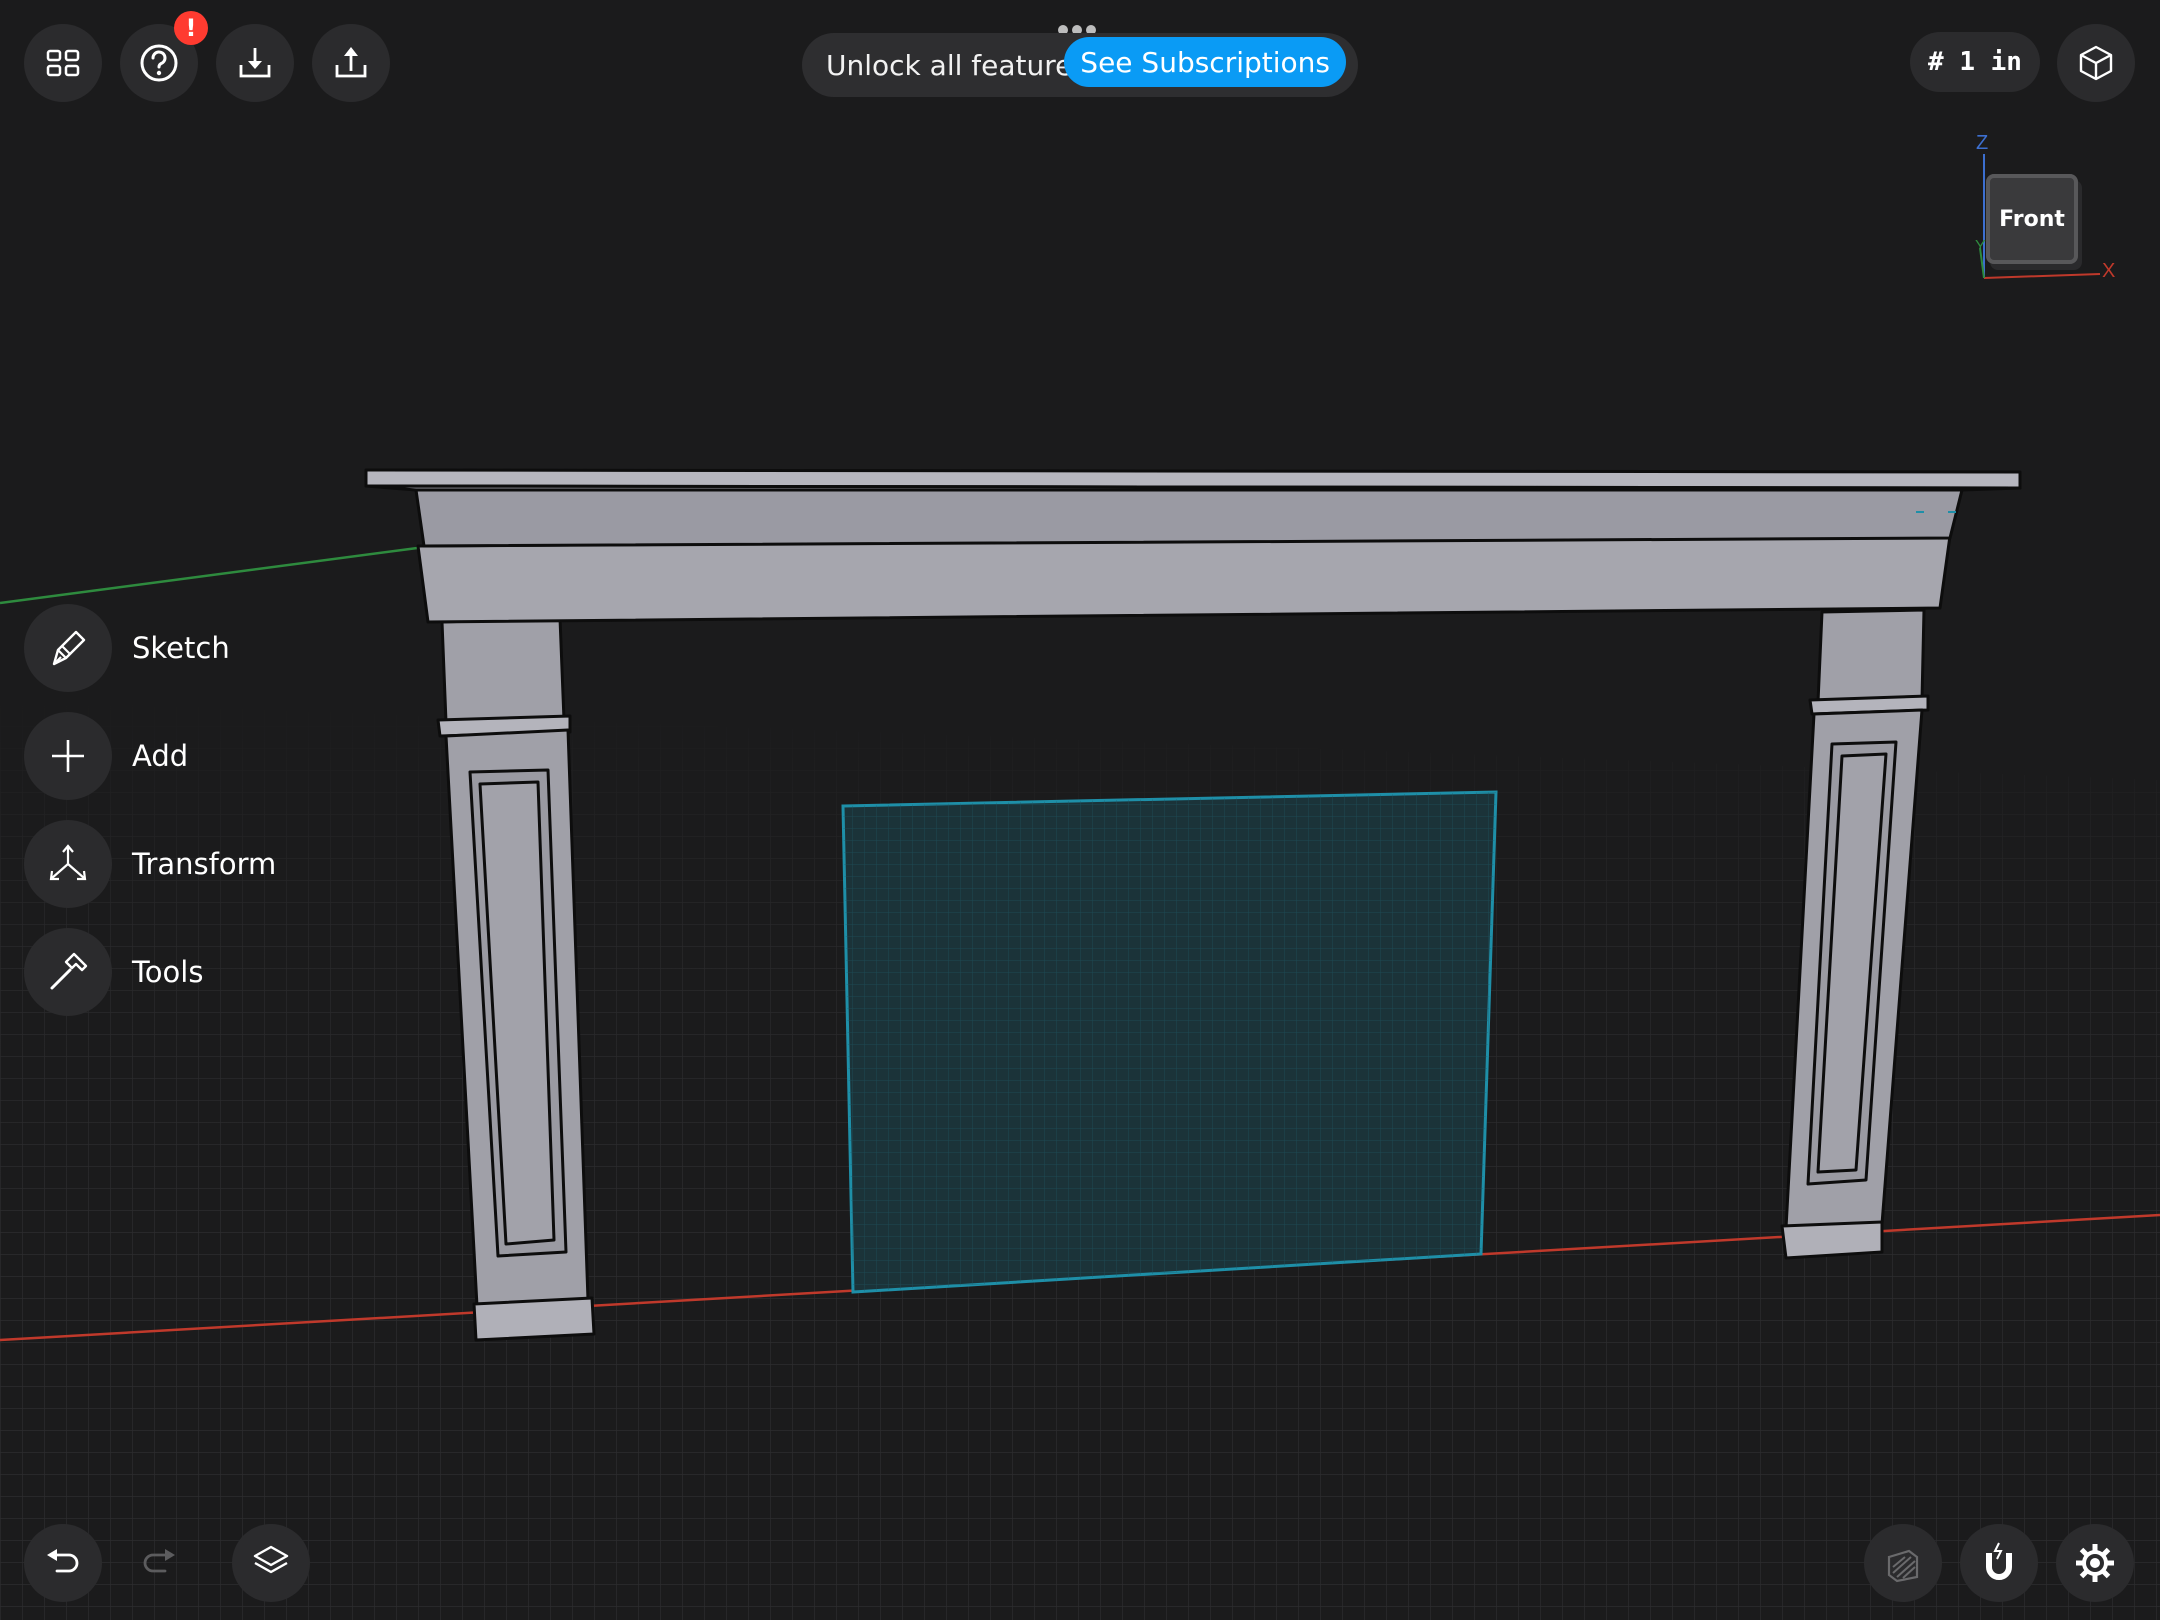 Image resolution: width=2160 pixels, height=1620 pixels. What do you see at coordinates (1975, 62) in the screenshot?
I see `grid-unit-button: # 1 in` at bounding box center [1975, 62].